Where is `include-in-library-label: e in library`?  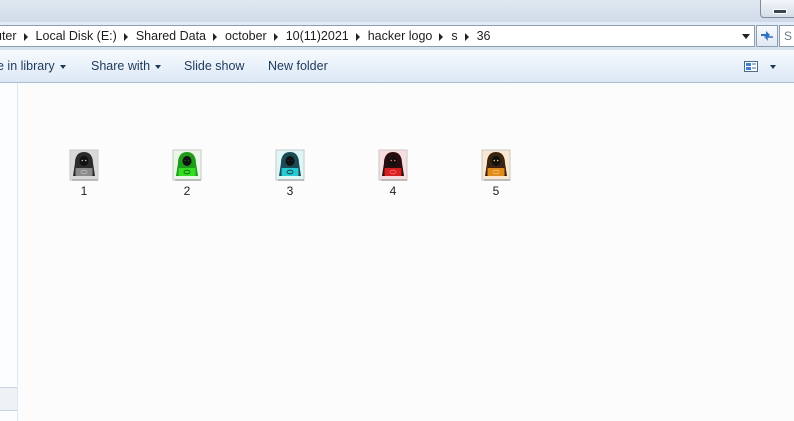
include-in-library-label: e in library is located at coordinates (27, 66).